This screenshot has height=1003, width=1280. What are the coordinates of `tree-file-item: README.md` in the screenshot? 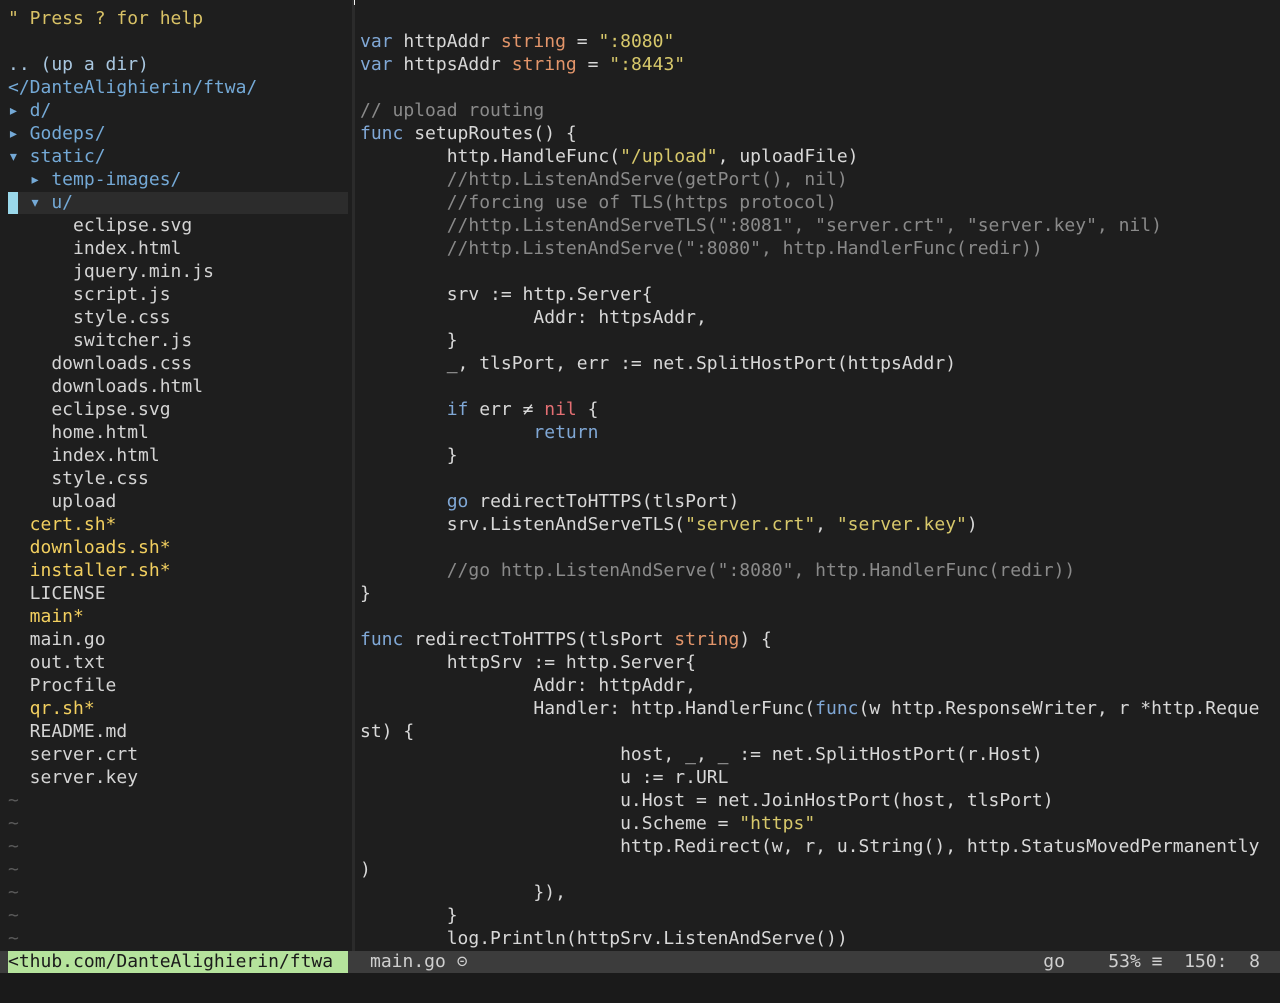 It's located at (178, 731).